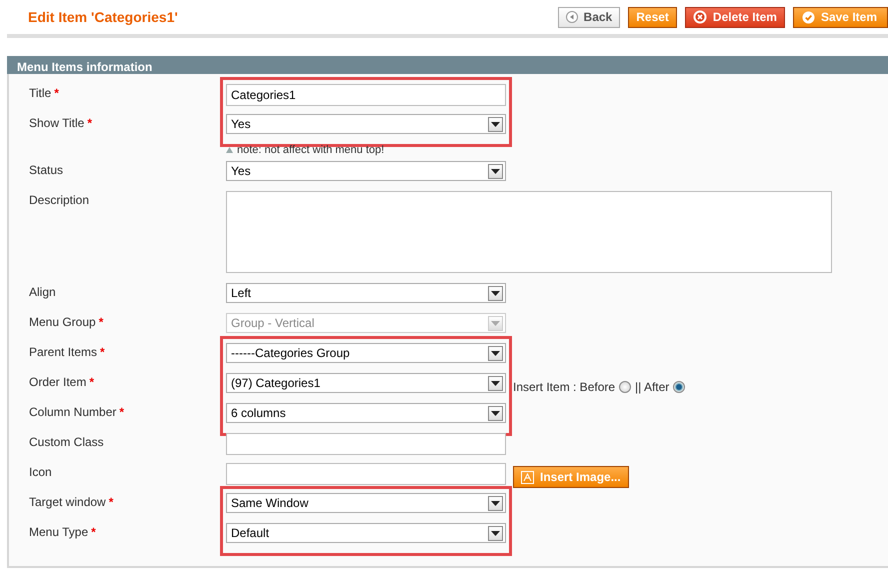 The height and width of the screenshot is (581, 888). What do you see at coordinates (529, 232) in the screenshot?
I see `textarea-field` at bounding box center [529, 232].